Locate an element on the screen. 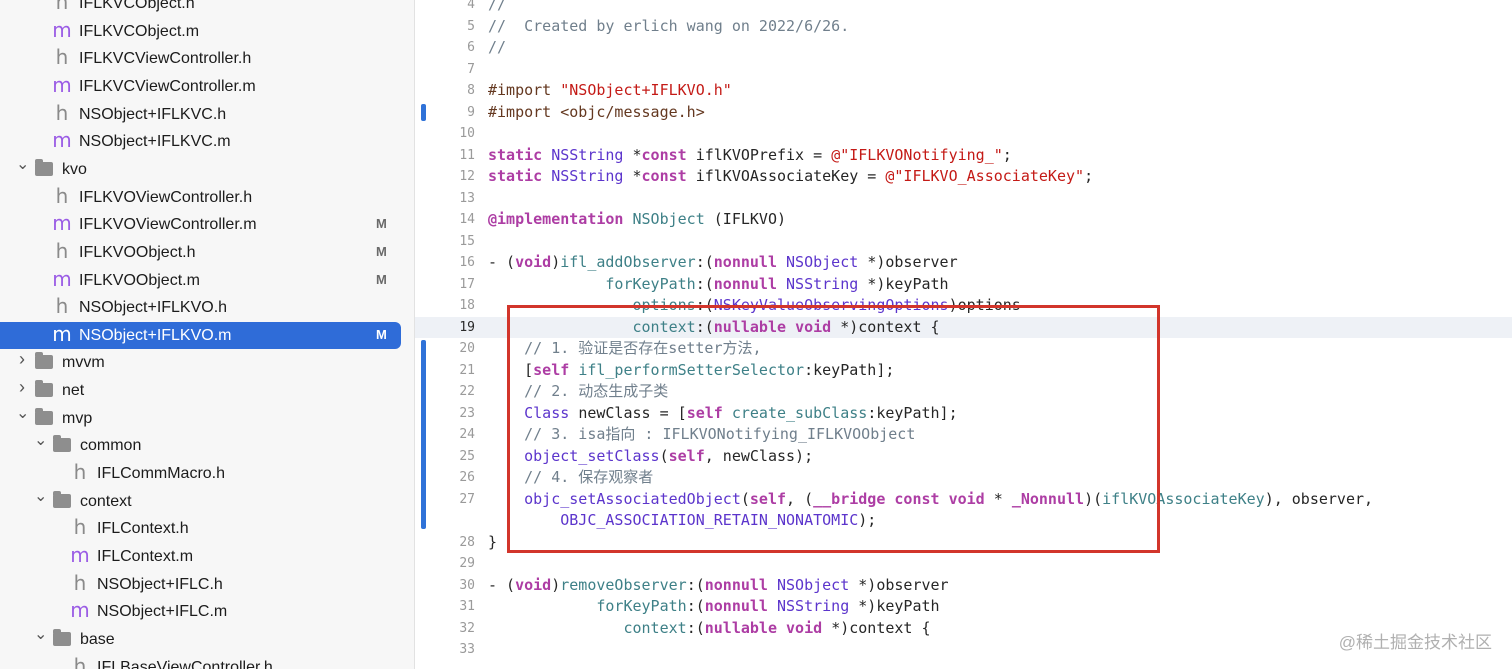 The height and width of the screenshot is (669, 1512). file-row: h NSObject+IFLKVC.h is located at coordinates (207, 114).